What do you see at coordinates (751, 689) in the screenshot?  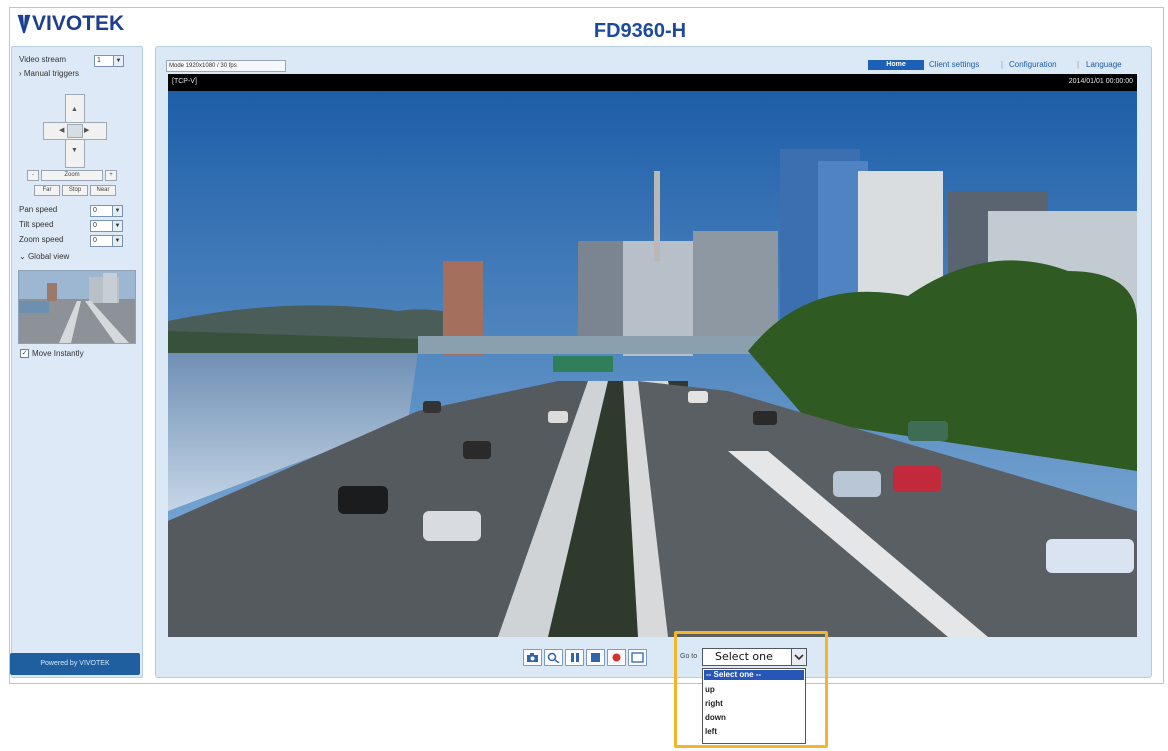 I see `highlight-box` at bounding box center [751, 689].